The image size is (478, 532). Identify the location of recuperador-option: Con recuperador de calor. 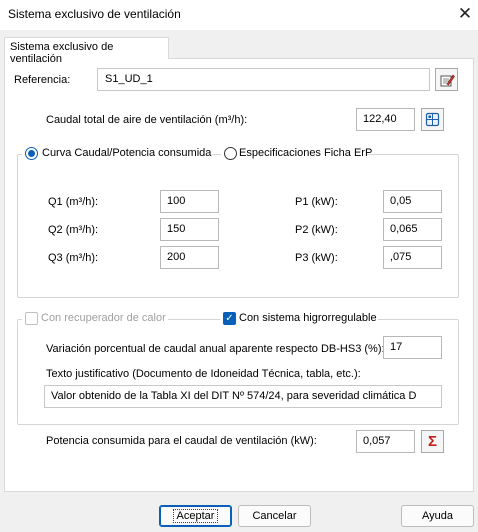
(95, 319).